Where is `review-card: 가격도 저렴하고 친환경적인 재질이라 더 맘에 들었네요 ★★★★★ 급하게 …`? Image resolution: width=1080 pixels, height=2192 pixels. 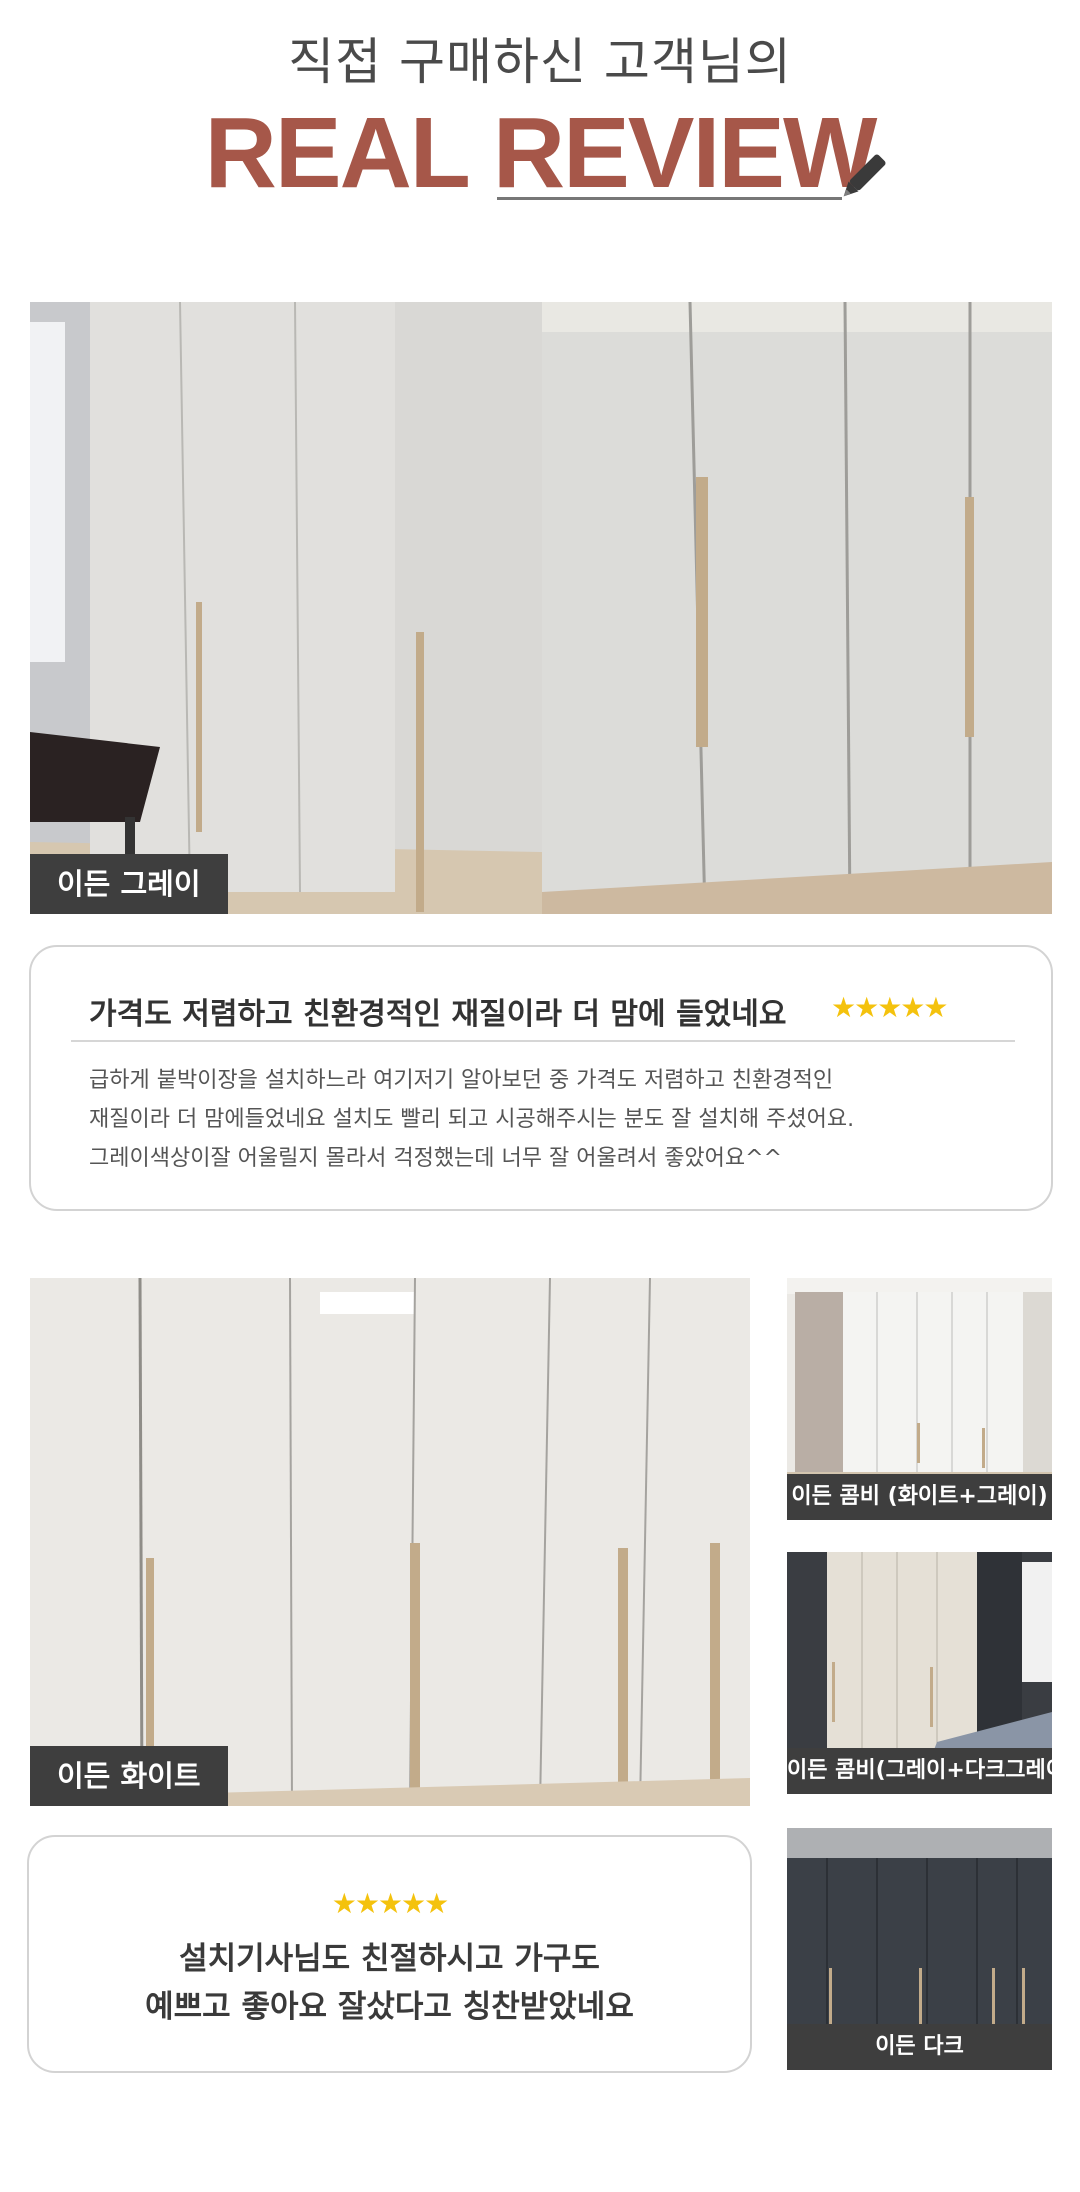
review-card: 가격도 저렴하고 친환경적인 재질이라 더 맘에 들었네요 ★★★★★ 급하게 … is located at coordinates (541, 1078).